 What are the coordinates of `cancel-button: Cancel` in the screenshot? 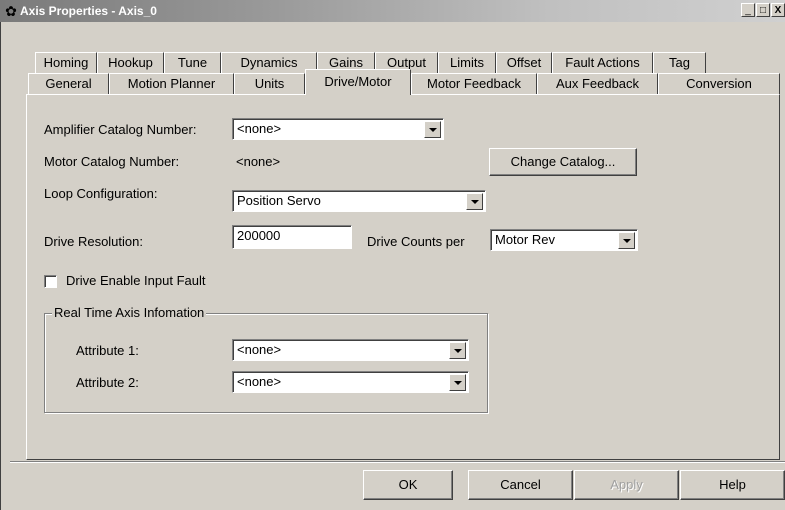 It's located at (520, 485).